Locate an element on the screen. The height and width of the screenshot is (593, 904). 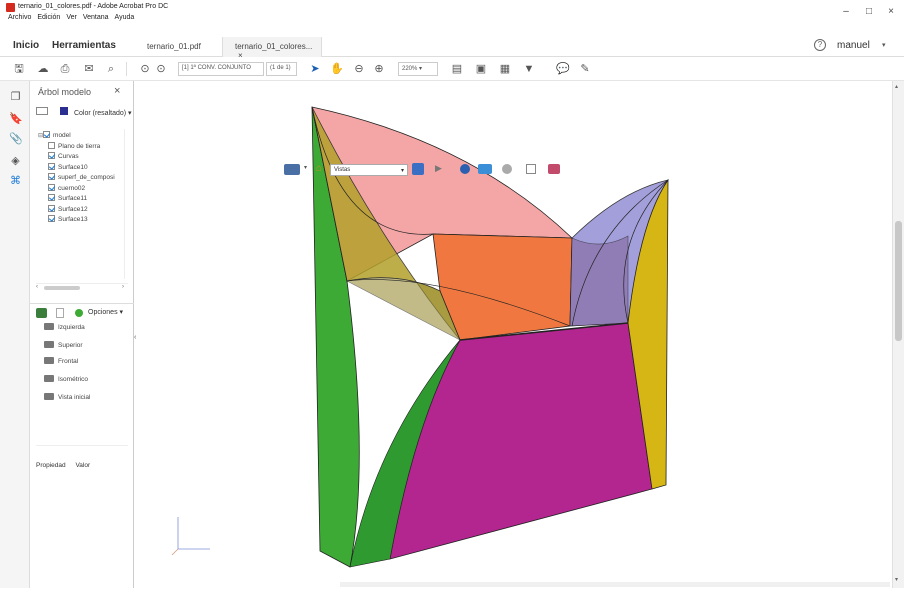
close-panel-icon: × is located at coordinates (117, 91).